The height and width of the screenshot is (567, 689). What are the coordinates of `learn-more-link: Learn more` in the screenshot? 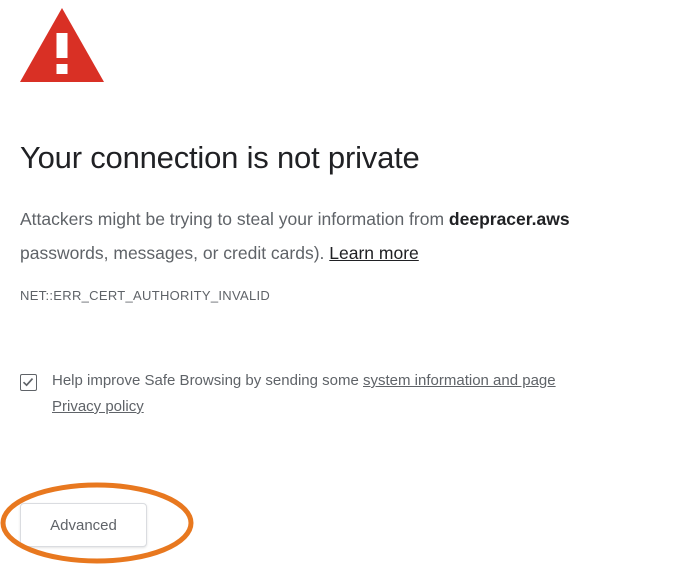 It's located at (374, 253).